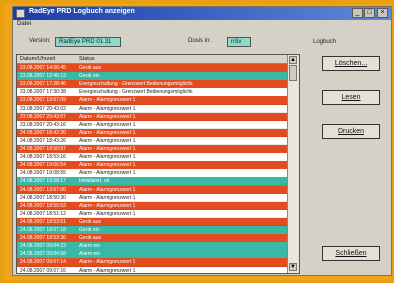  I want to click on minimize-icon: _, so click(357, 13).